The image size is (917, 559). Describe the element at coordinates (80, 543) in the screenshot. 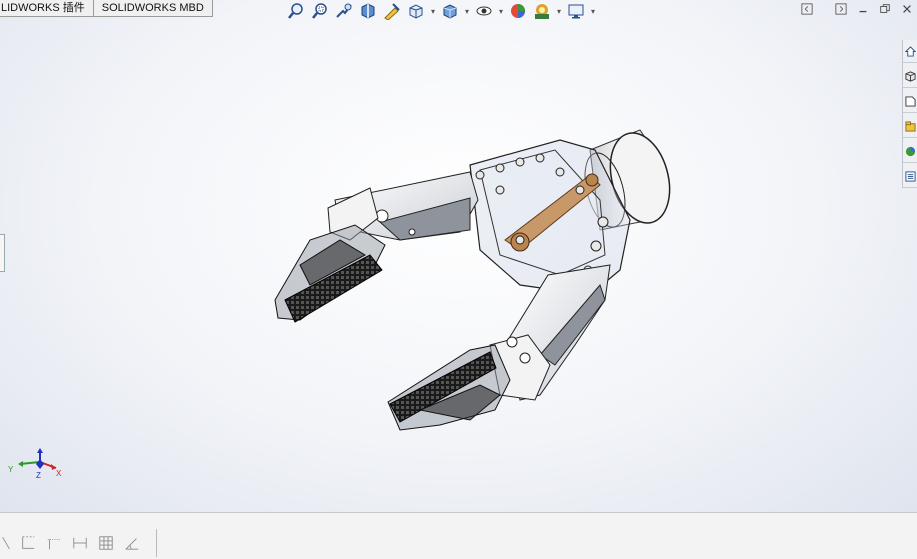

I see `distance-icon` at that location.